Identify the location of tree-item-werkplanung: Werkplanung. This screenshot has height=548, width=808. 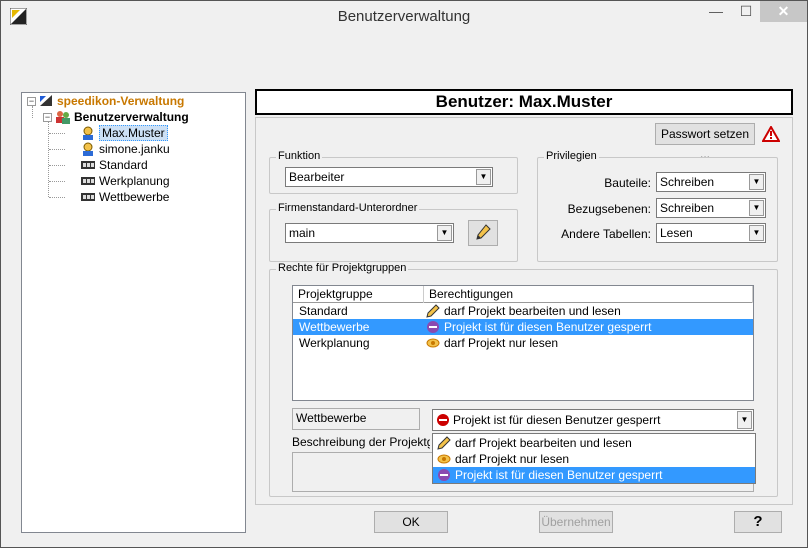
(125, 181).